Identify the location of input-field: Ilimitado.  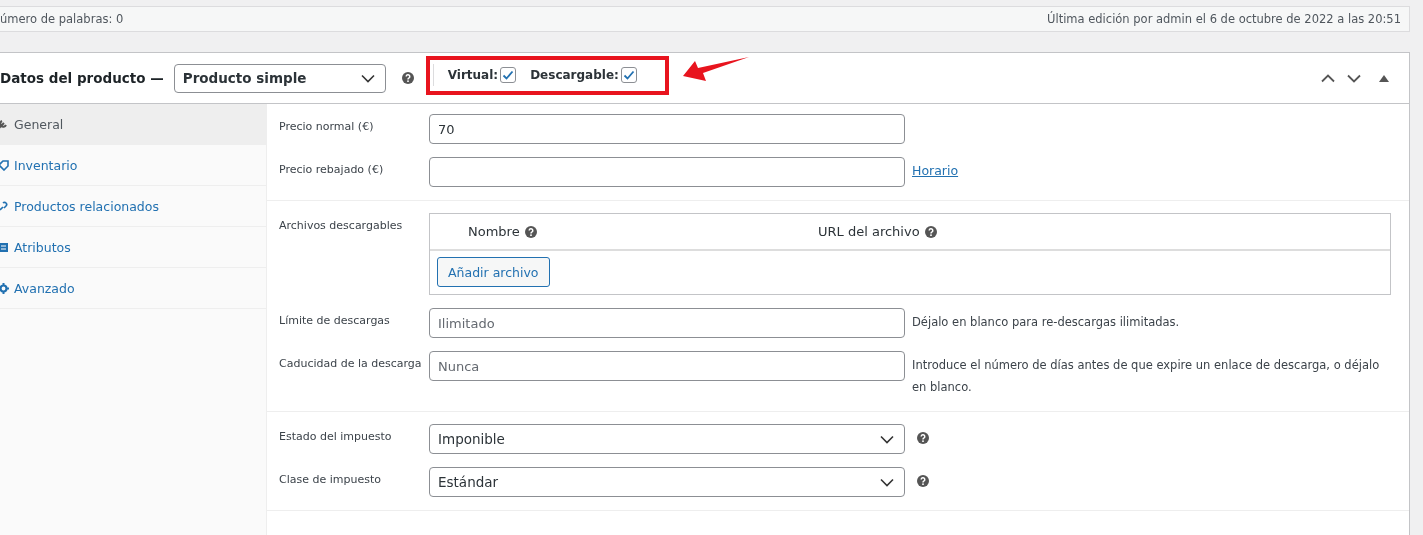
(667, 323).